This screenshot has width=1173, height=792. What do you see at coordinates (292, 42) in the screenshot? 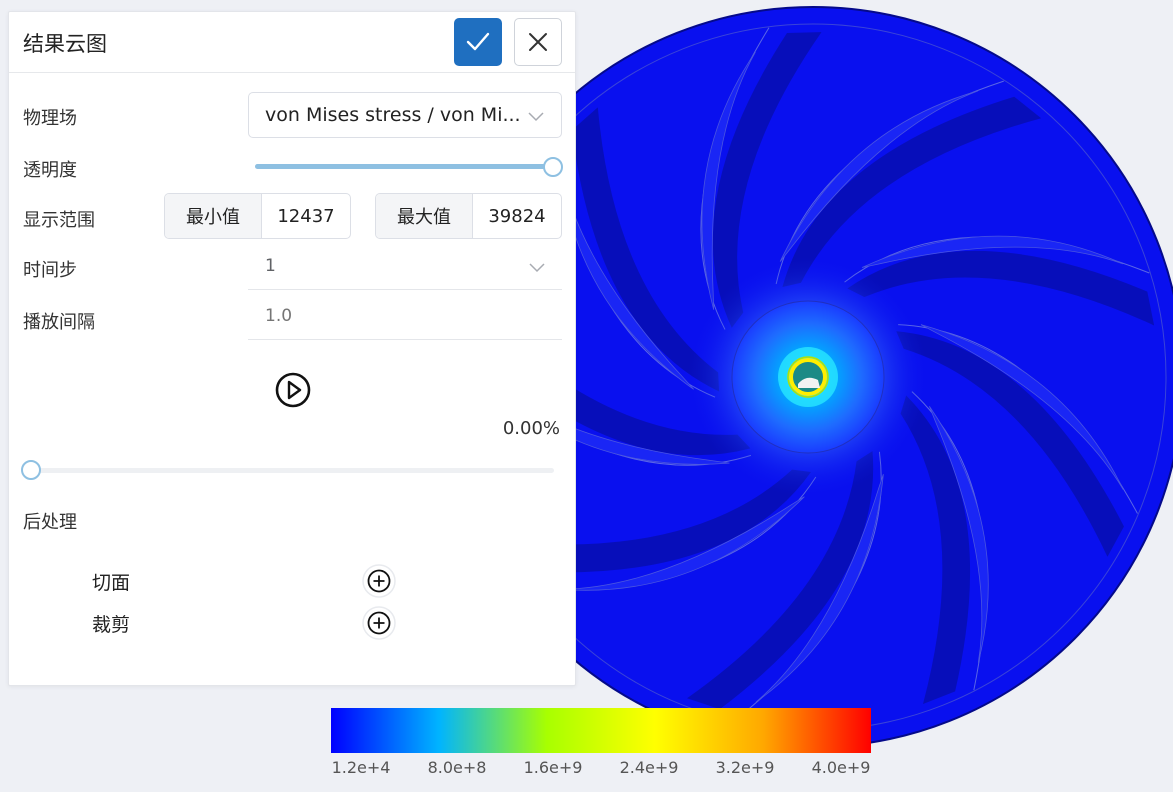
I see `panel-header: 结果云图` at bounding box center [292, 42].